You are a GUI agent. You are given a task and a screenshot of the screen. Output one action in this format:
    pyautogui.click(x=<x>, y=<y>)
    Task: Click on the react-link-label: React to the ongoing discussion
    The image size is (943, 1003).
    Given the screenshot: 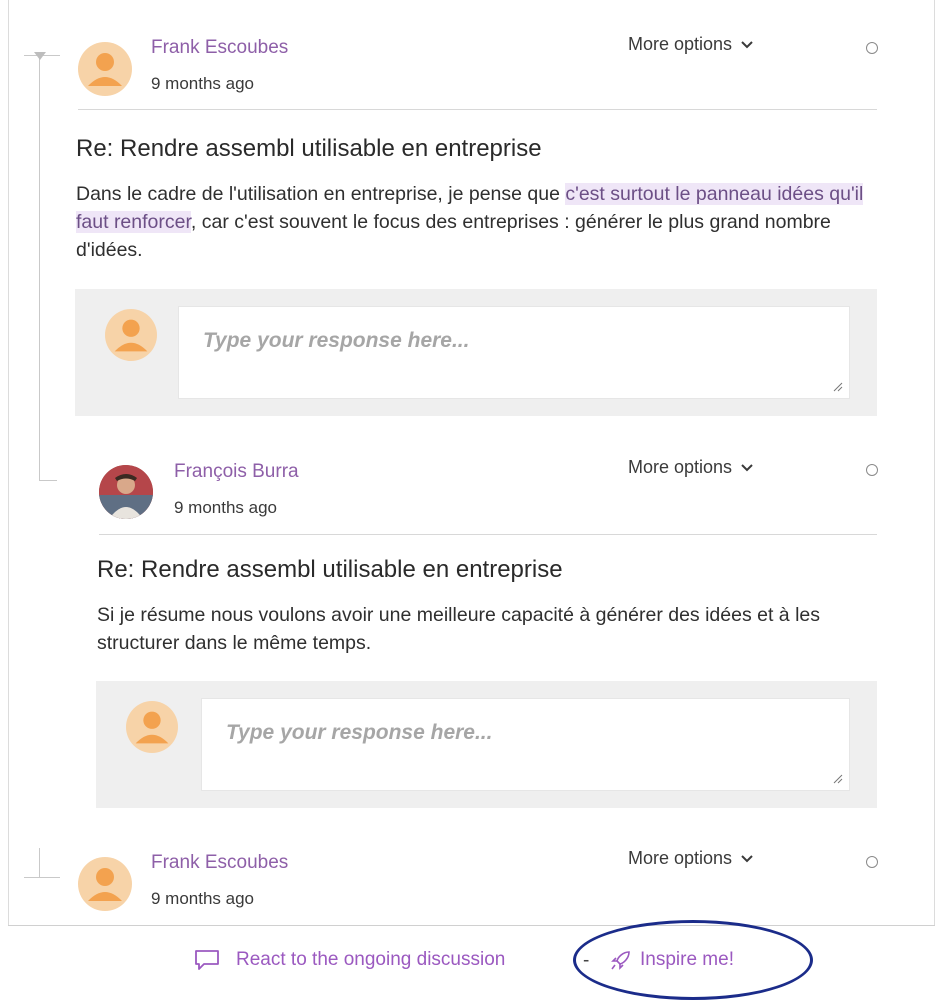 What is the action you would take?
    pyautogui.click(x=371, y=959)
    